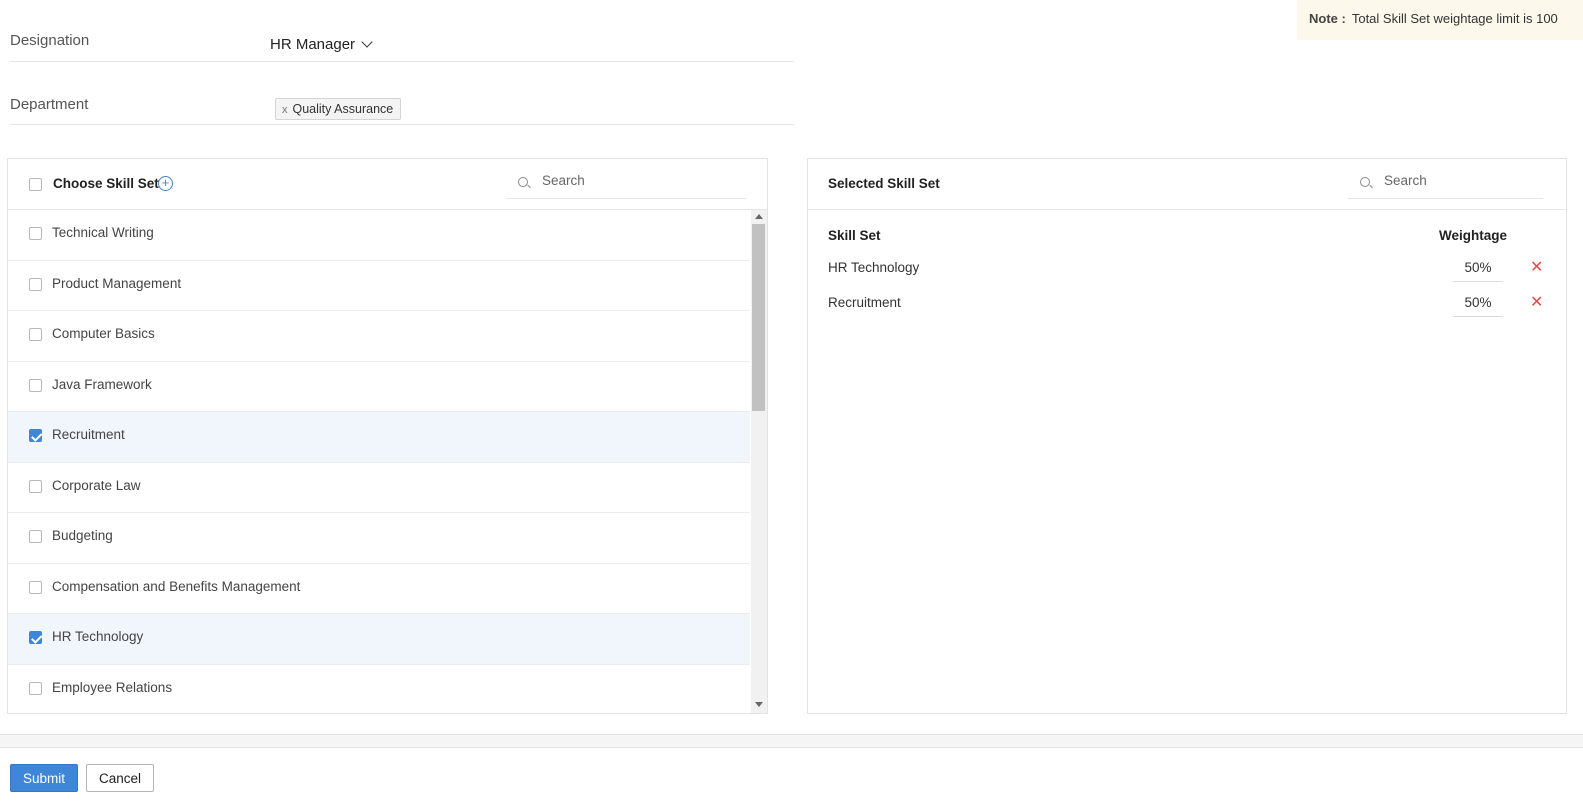  What do you see at coordinates (103, 232) in the screenshot?
I see `skill-label: Technical Writing` at bounding box center [103, 232].